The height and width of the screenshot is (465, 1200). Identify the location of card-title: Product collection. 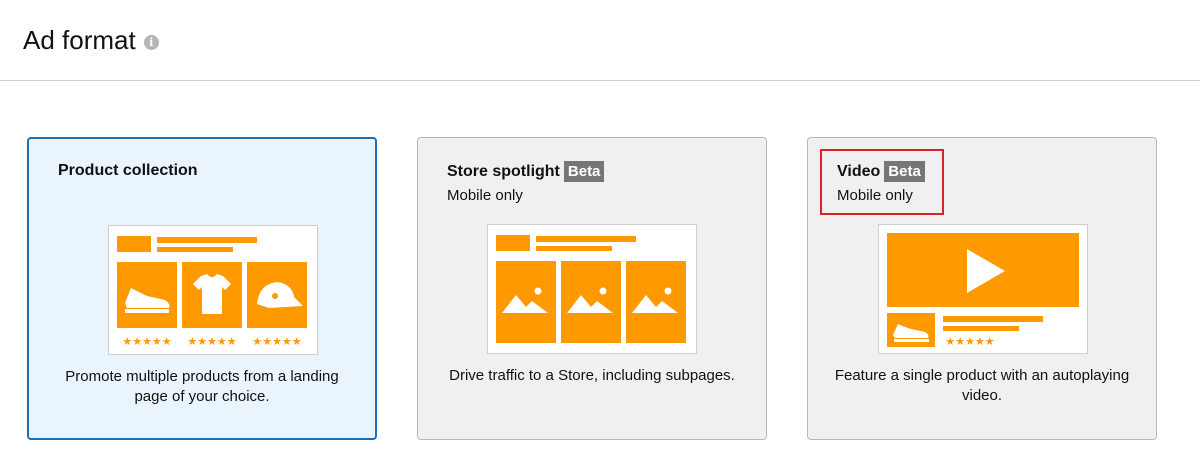
(128, 171).